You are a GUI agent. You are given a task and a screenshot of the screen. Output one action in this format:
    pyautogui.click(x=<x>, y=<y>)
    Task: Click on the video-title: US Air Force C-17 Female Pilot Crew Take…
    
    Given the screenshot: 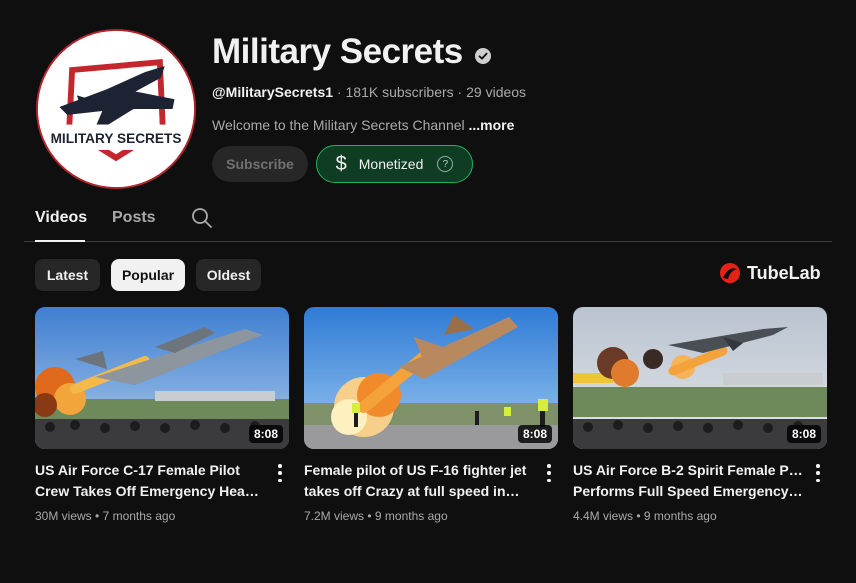 What is the action you would take?
    pyautogui.click(x=151, y=481)
    